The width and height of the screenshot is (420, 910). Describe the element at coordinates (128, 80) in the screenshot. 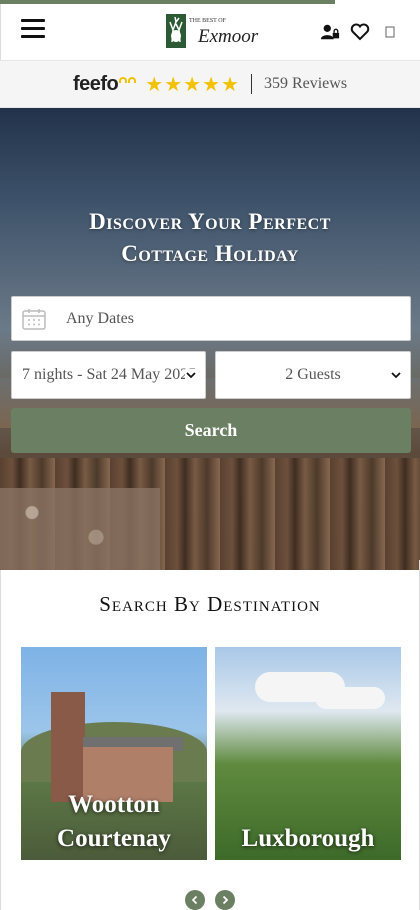

I see `feefo-eyes-icon` at that location.